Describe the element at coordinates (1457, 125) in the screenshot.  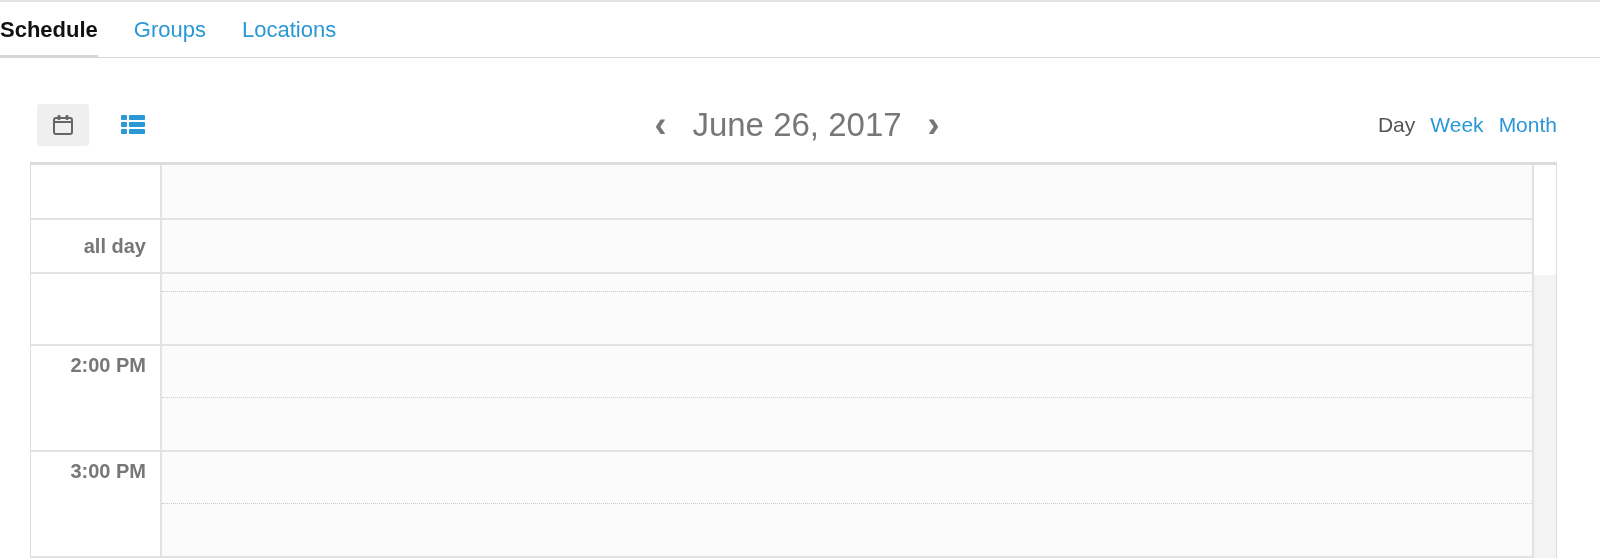
I see `range-link: Week` at that location.